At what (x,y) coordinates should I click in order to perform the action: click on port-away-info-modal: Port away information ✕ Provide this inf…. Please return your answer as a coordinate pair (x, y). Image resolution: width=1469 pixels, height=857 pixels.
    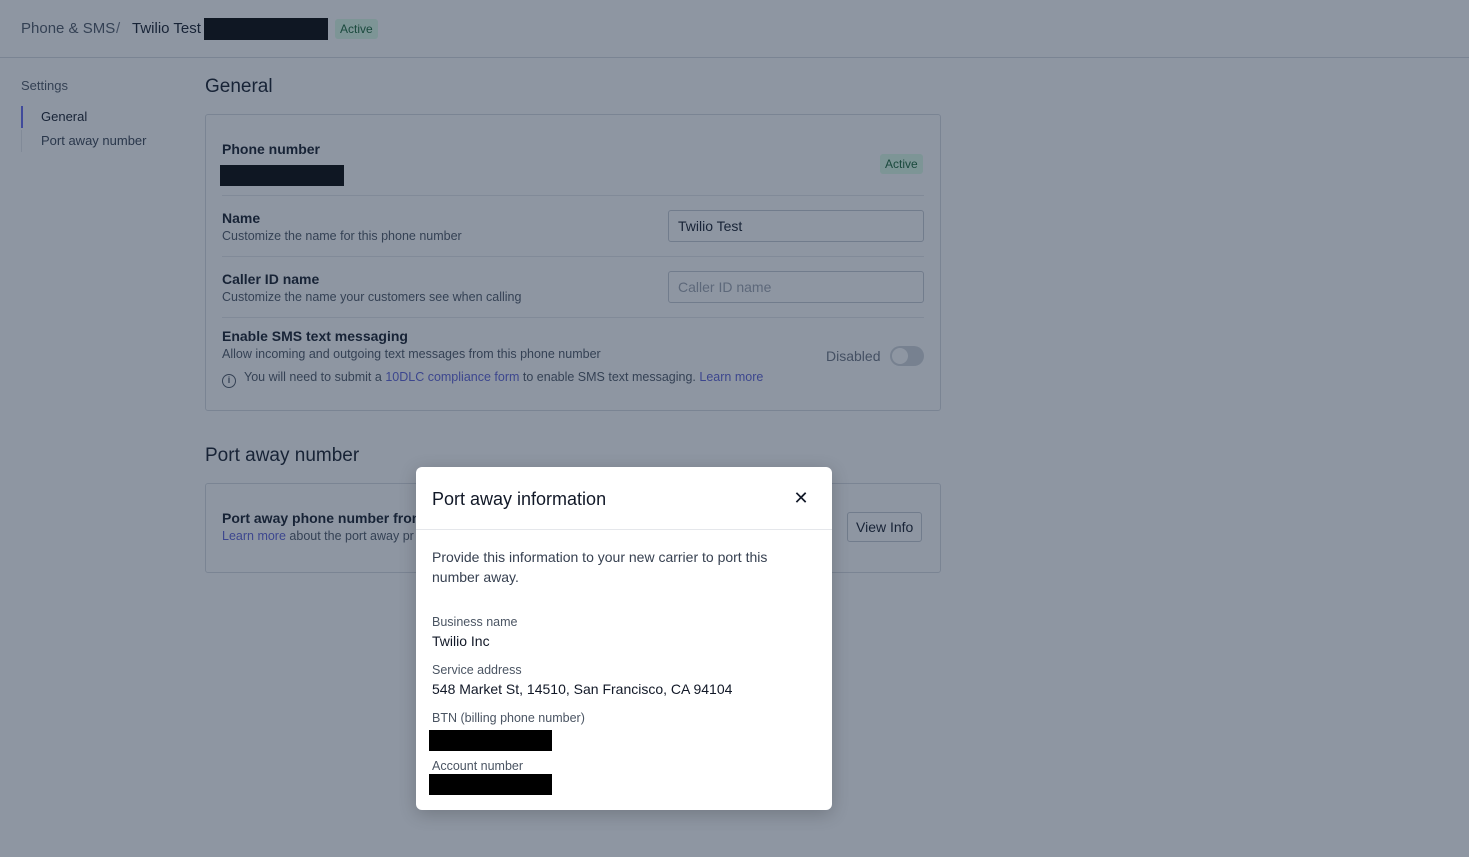
    Looking at the image, I should click on (624, 638).